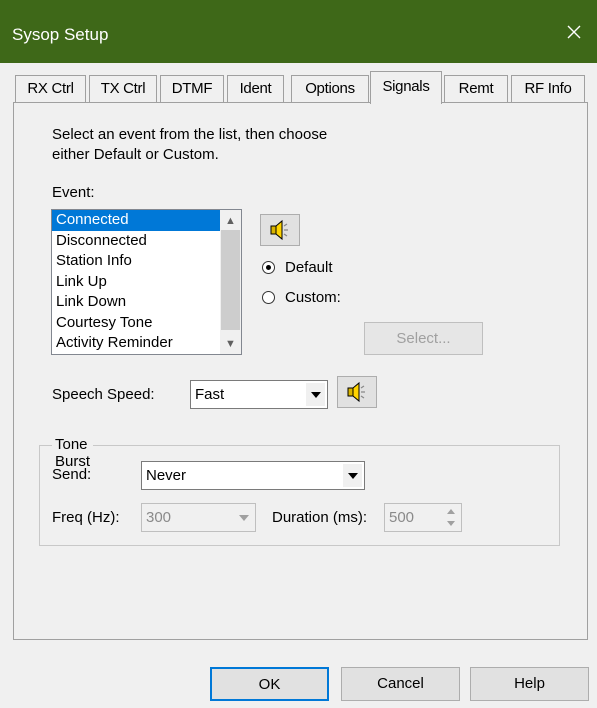 Image resolution: width=597 pixels, height=708 pixels. What do you see at coordinates (103, 394) in the screenshot?
I see `speech-speed-label: Speech Speed:` at bounding box center [103, 394].